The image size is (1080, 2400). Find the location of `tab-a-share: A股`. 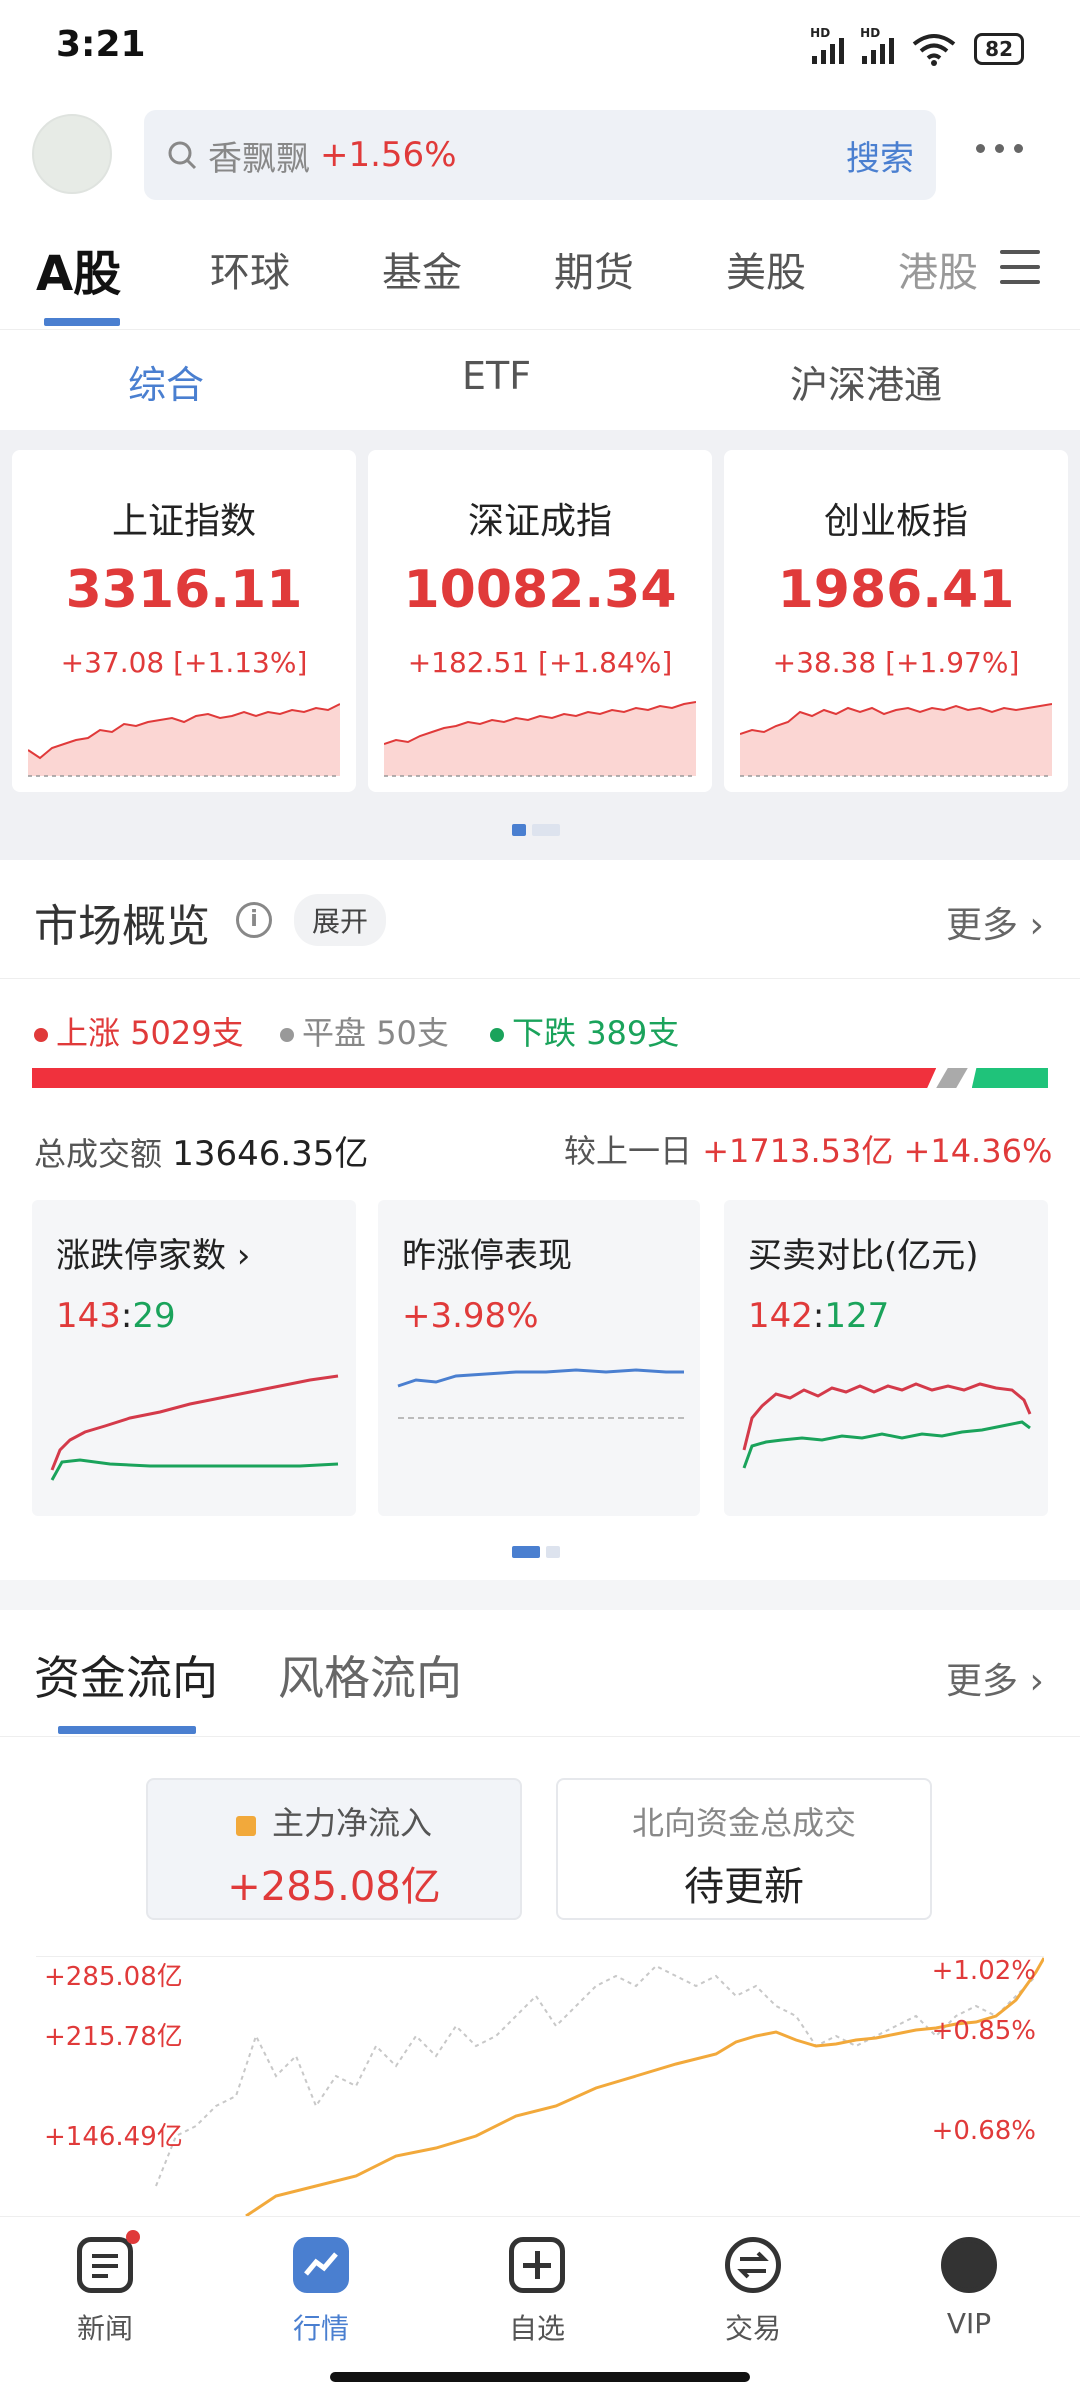

tab-a-share: A股 is located at coordinates (78, 269).